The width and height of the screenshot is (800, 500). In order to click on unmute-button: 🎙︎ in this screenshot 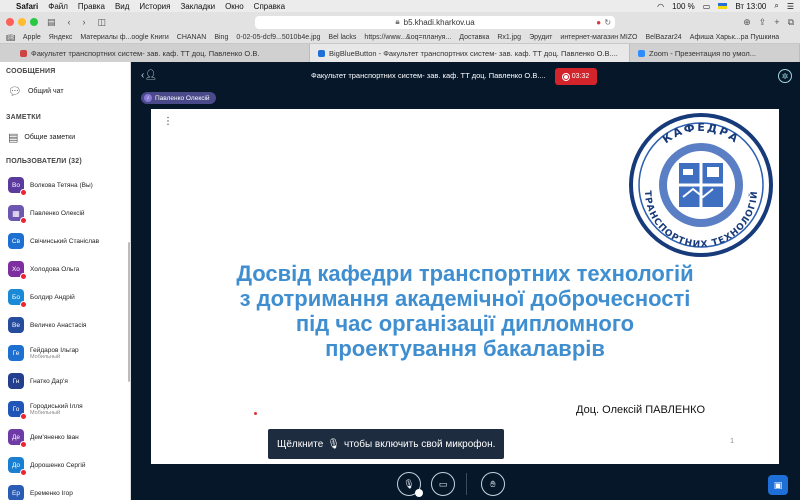, I will do `click(410, 484)`.